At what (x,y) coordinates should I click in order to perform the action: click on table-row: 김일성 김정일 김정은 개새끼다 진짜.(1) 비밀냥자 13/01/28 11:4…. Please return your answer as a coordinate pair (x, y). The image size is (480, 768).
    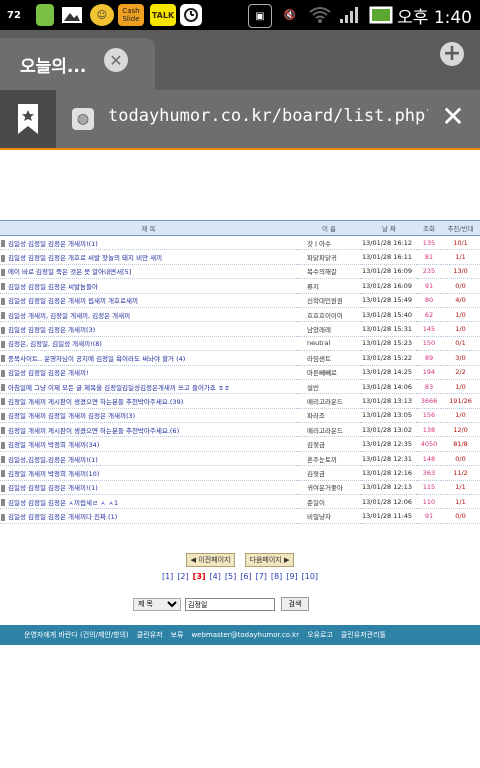
    Looking at the image, I should click on (240, 516).